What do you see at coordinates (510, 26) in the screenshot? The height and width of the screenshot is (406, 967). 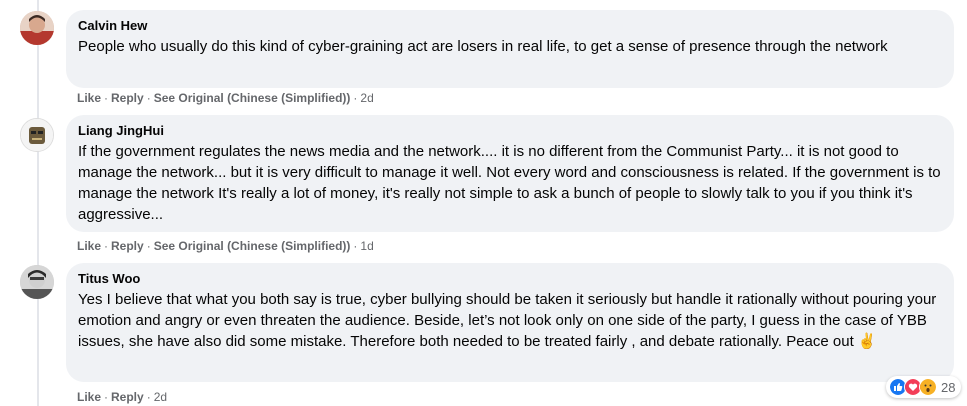 I see `author-name: Calvin Hew` at bounding box center [510, 26].